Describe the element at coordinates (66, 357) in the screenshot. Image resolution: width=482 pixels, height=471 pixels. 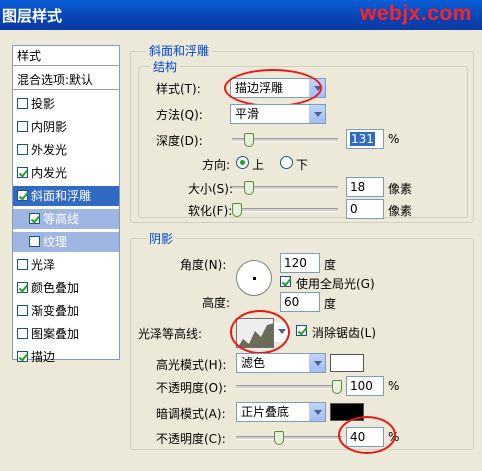
I see `style-item: 描边` at that location.